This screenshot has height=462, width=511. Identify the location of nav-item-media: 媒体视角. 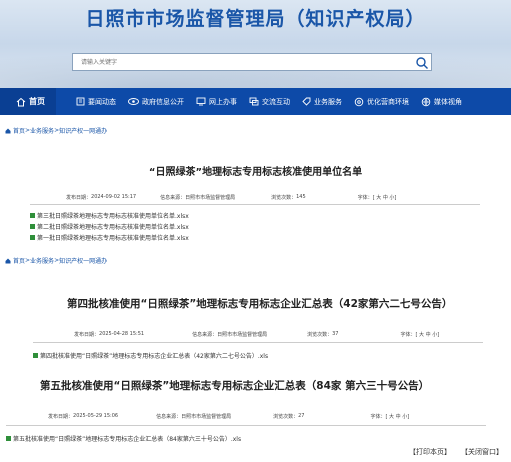
(441, 101).